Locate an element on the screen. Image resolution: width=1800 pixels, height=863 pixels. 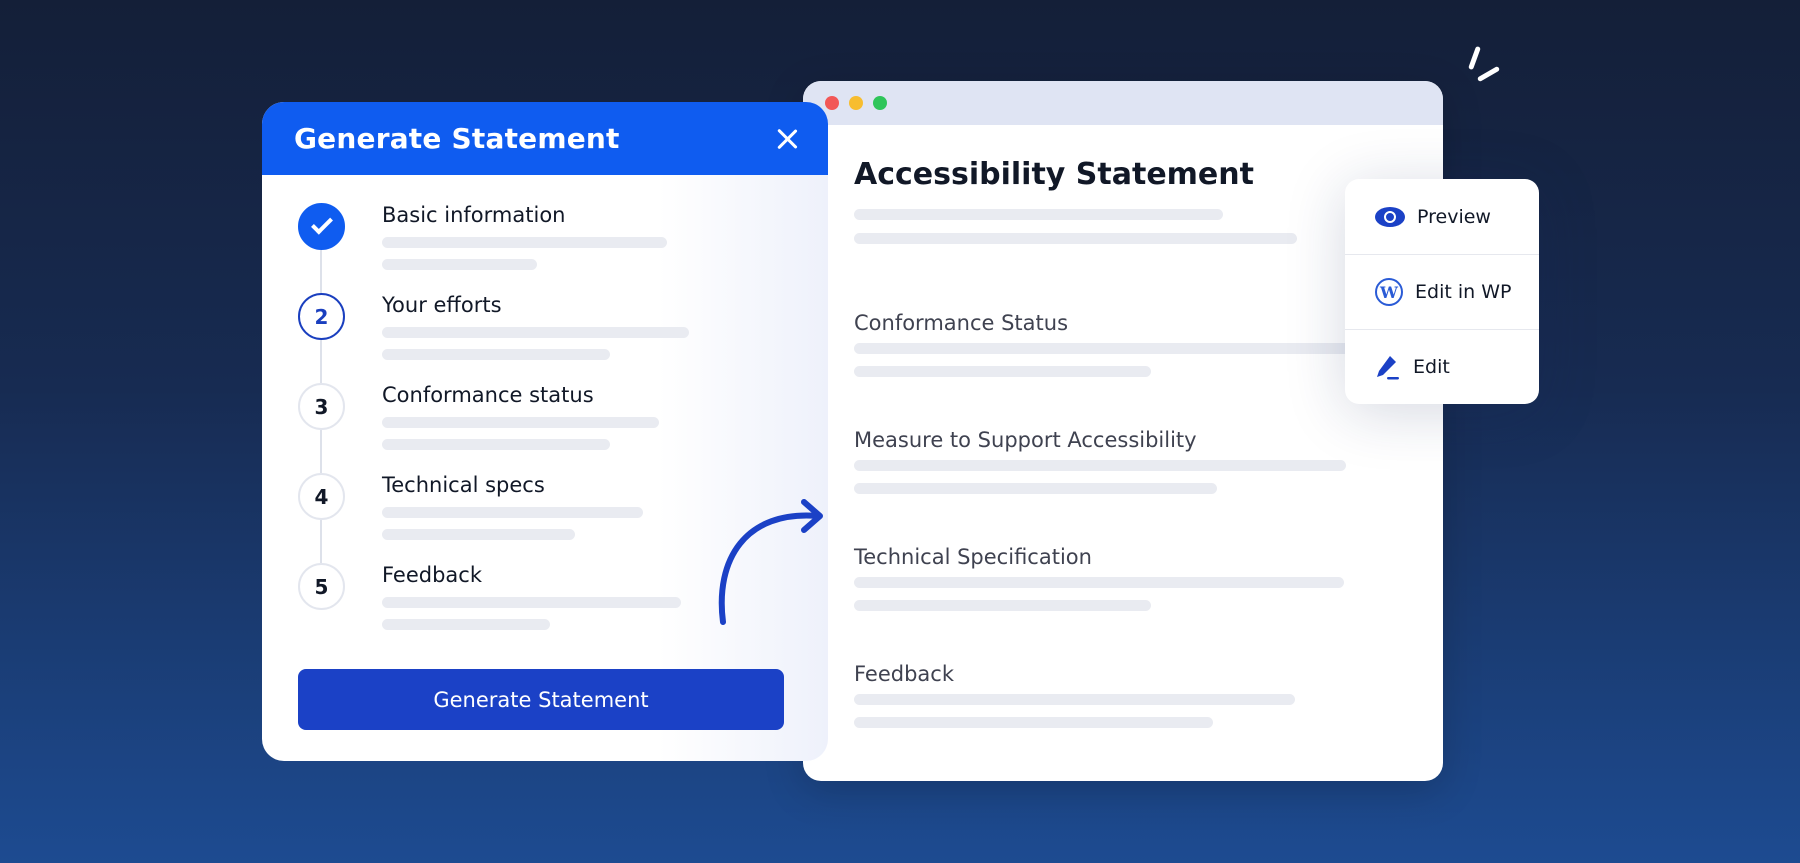
step-label: Feedback is located at coordinates (432, 575).